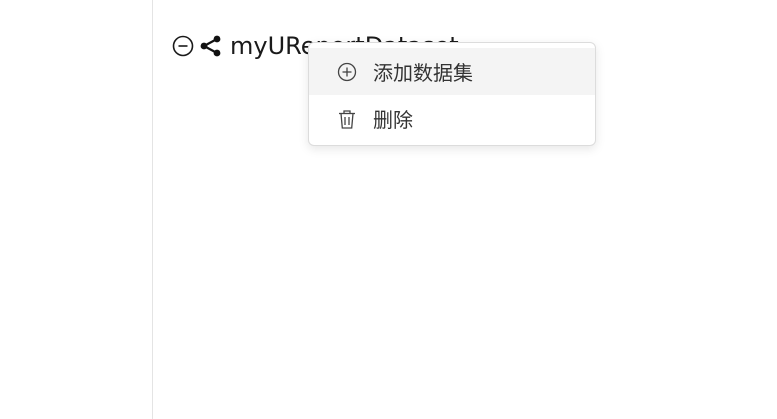 The image size is (777, 419). Describe the element at coordinates (452, 118) in the screenshot. I see `menu-item-delete: 删除` at that location.